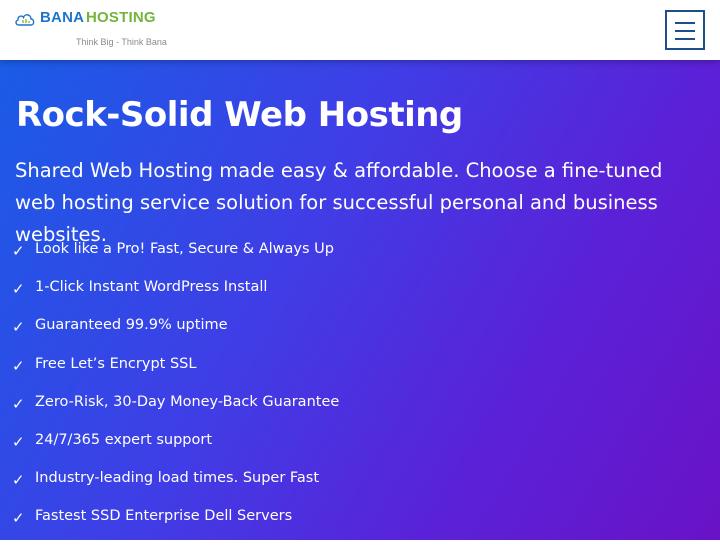  What do you see at coordinates (177, 478) in the screenshot?
I see `feature-text: Industry-leading load times. Super Fast` at bounding box center [177, 478].